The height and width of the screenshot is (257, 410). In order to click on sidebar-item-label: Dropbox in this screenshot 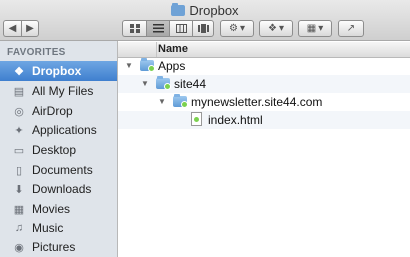, I will do `click(57, 71)`.